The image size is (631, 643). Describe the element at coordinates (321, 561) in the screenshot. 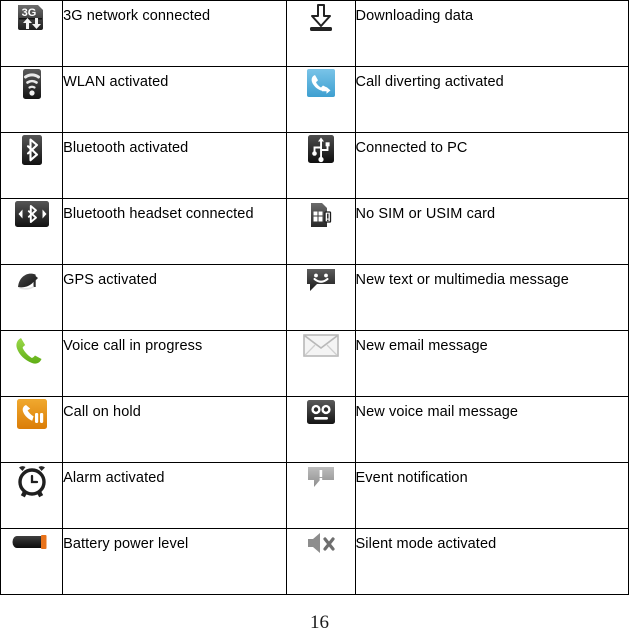

I see `icon-cell-silent-mode` at that location.